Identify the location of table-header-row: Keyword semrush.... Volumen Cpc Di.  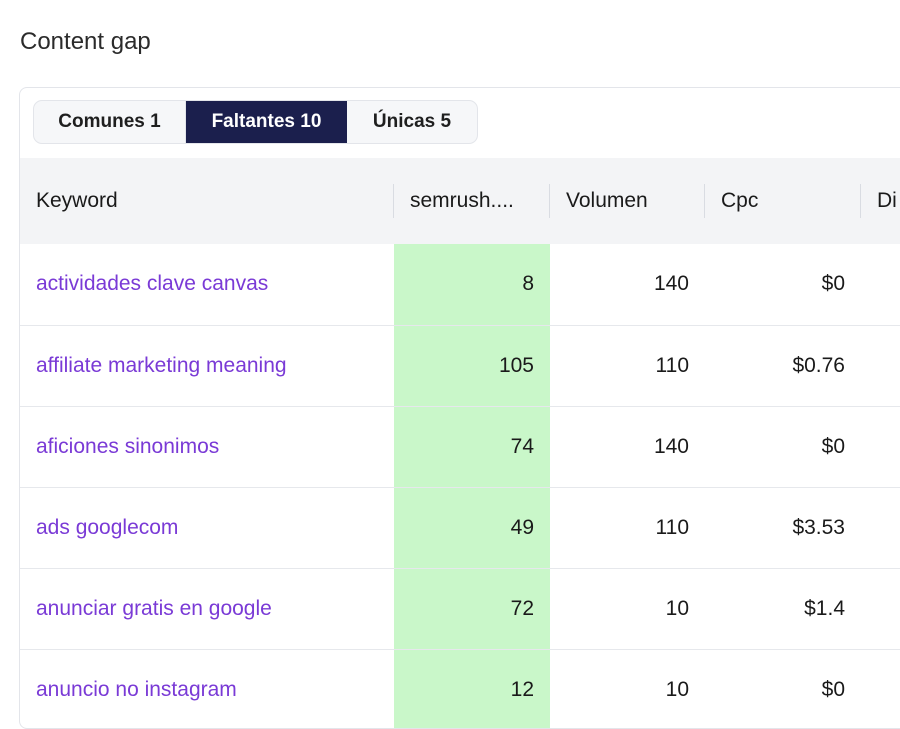
(460, 201).